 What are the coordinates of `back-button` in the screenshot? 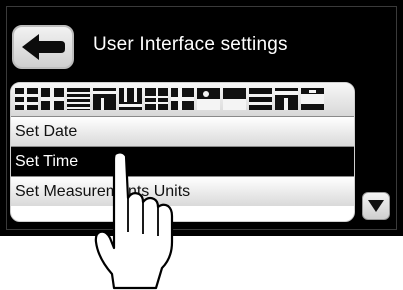 It's located at (43, 47).